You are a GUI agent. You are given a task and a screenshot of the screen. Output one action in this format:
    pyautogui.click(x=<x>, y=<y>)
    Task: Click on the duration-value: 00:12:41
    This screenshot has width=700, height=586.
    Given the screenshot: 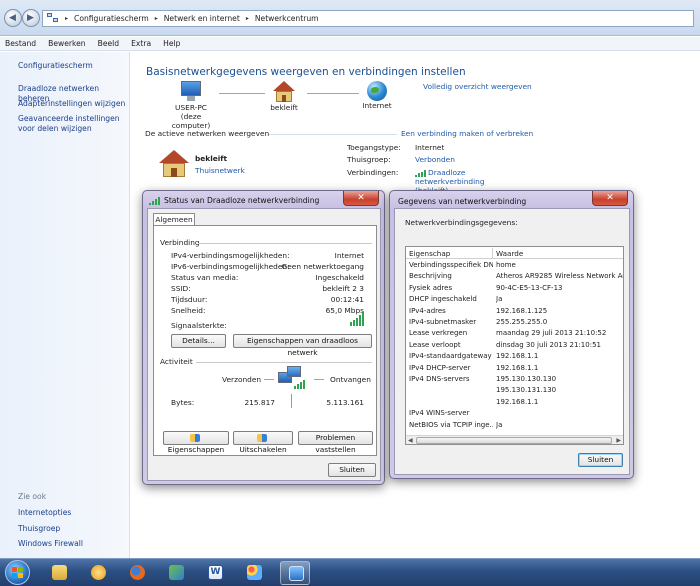 What is the action you would take?
    pyautogui.click(x=347, y=299)
    